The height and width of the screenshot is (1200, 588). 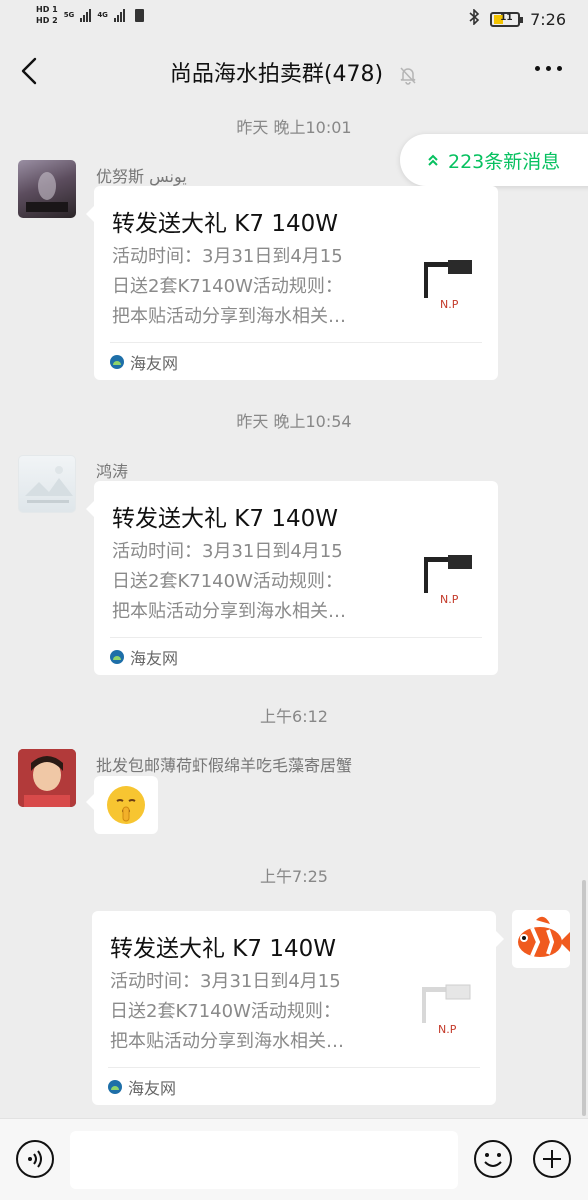 What do you see at coordinates (548, 19) in the screenshot?
I see `clock: 7:26` at bounding box center [548, 19].